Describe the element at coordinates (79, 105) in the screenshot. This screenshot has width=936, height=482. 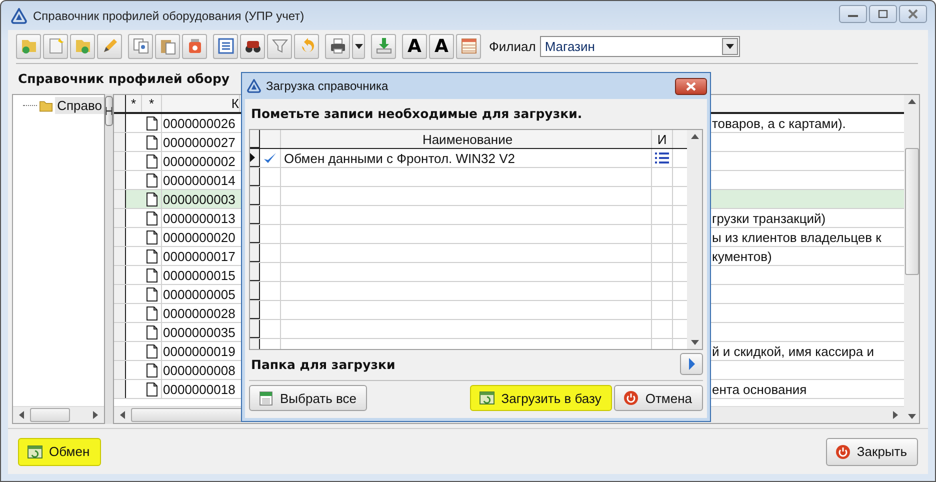
I see `tree-item: Справо` at that location.